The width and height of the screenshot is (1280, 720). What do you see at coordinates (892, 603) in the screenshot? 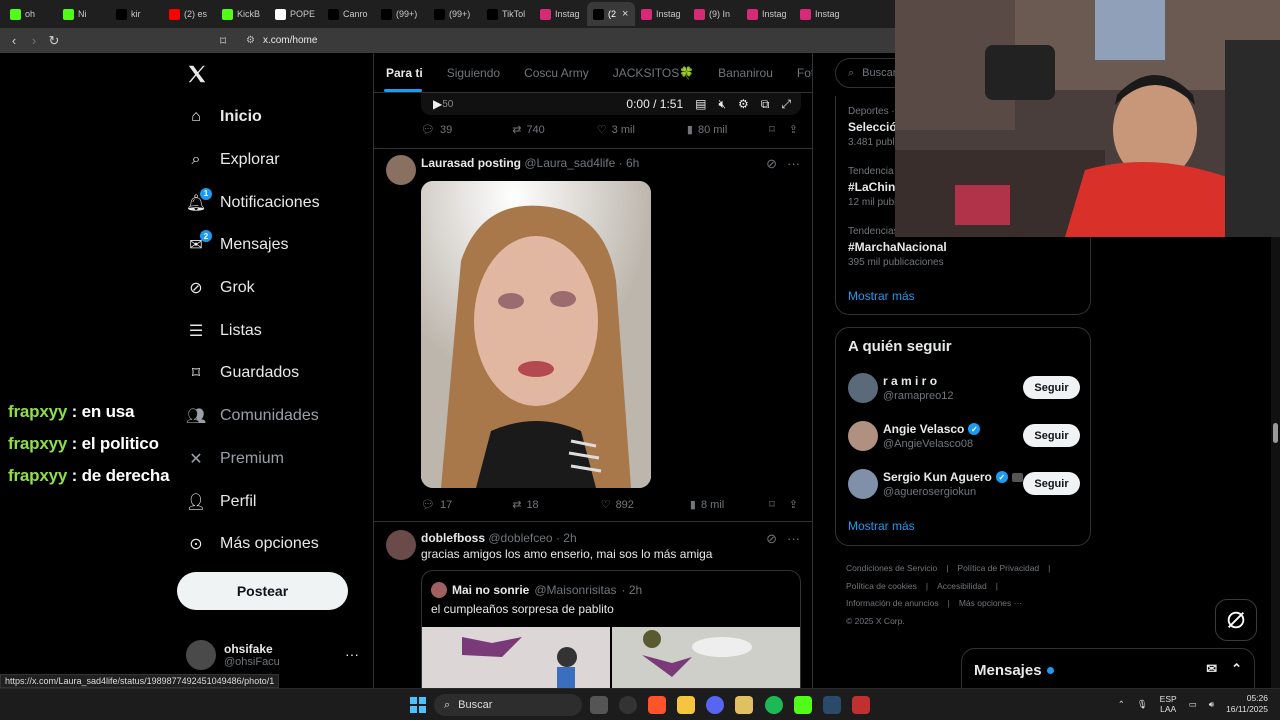
I see `footer-link: Información de anuncios` at bounding box center [892, 603].